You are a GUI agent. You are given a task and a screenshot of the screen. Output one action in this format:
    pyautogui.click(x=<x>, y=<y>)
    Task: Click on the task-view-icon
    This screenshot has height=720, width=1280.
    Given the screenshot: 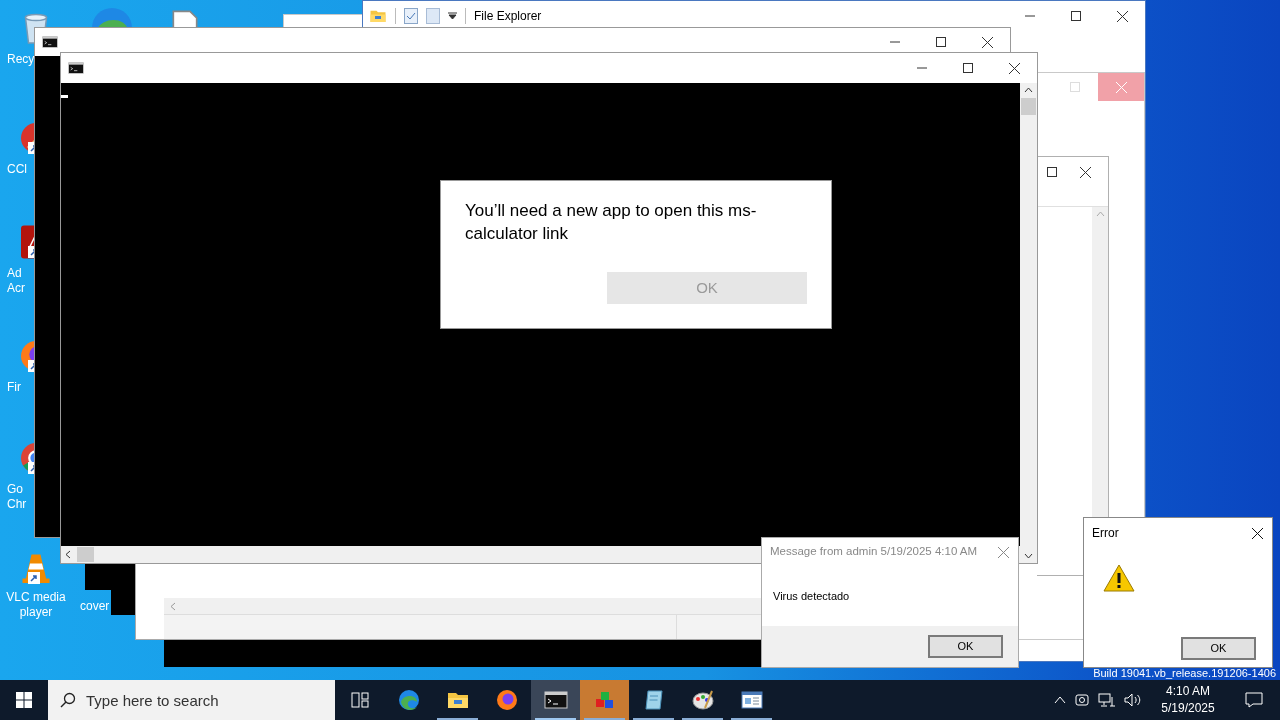 What is the action you would take?
    pyautogui.click(x=359, y=700)
    